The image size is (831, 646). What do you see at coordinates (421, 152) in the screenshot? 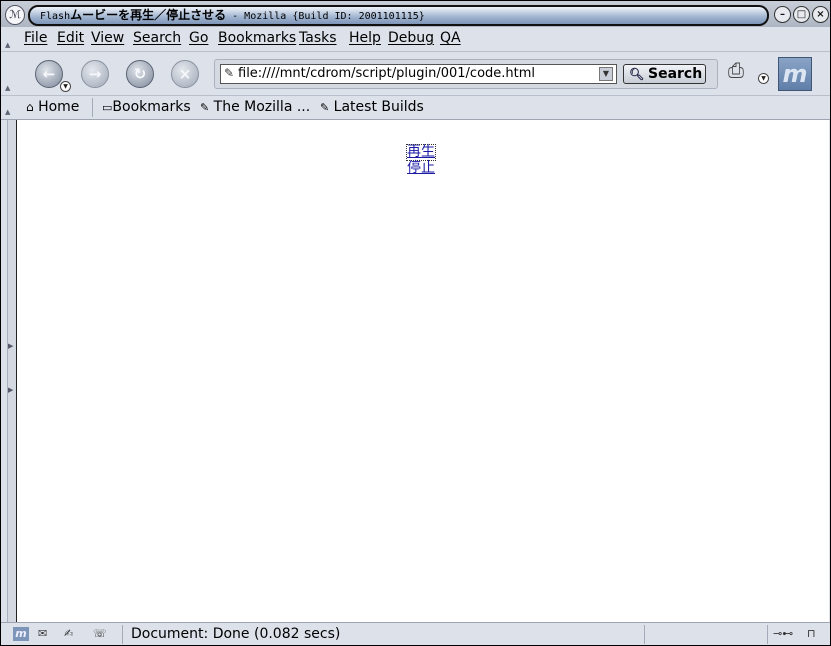
I see `play-link: 再生` at bounding box center [421, 152].